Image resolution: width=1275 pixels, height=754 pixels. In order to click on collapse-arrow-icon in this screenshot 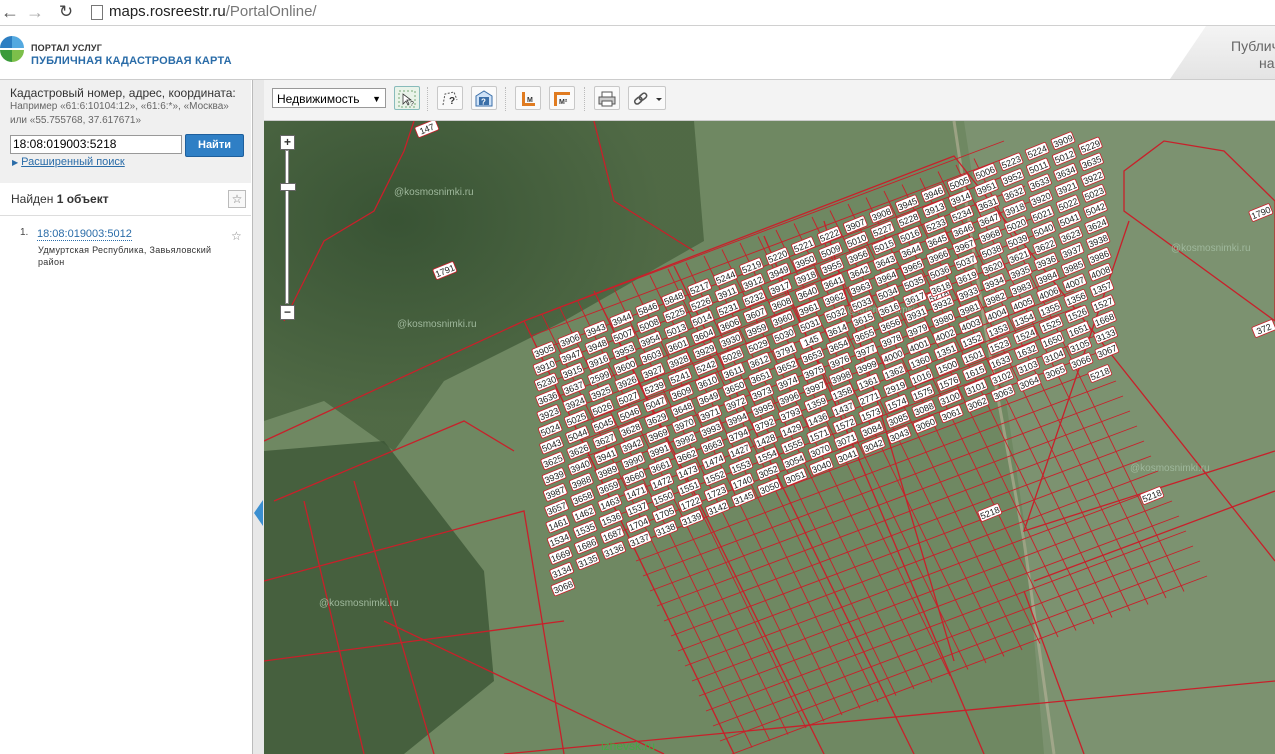, I will do `click(258, 513)`.